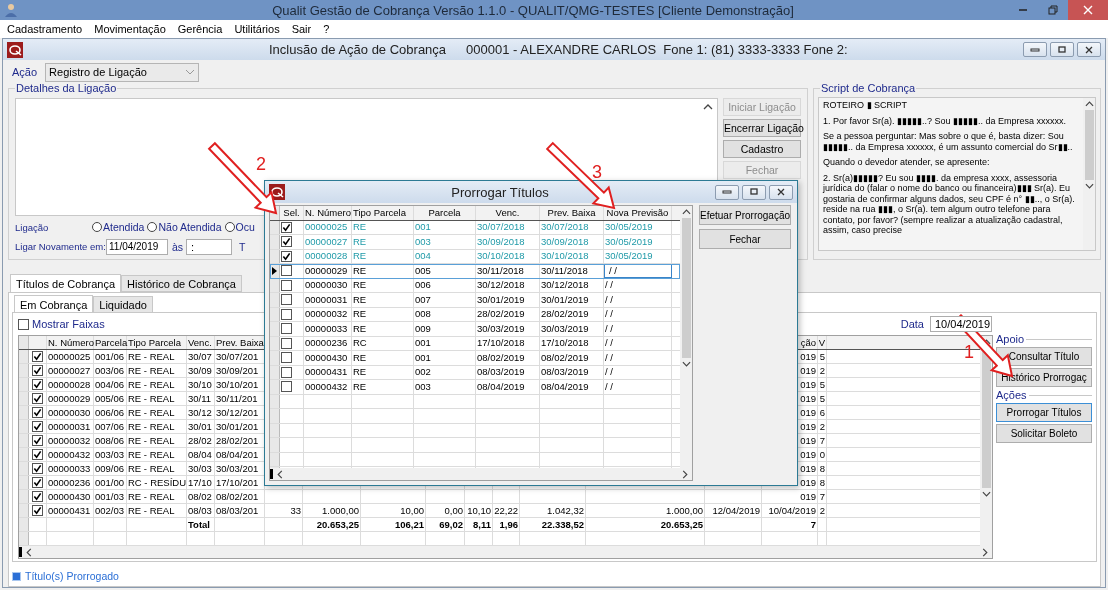 Image resolution: width=1108 pixels, height=590 pixels. I want to click on tab: Títulos de Cobrança, so click(66, 283).